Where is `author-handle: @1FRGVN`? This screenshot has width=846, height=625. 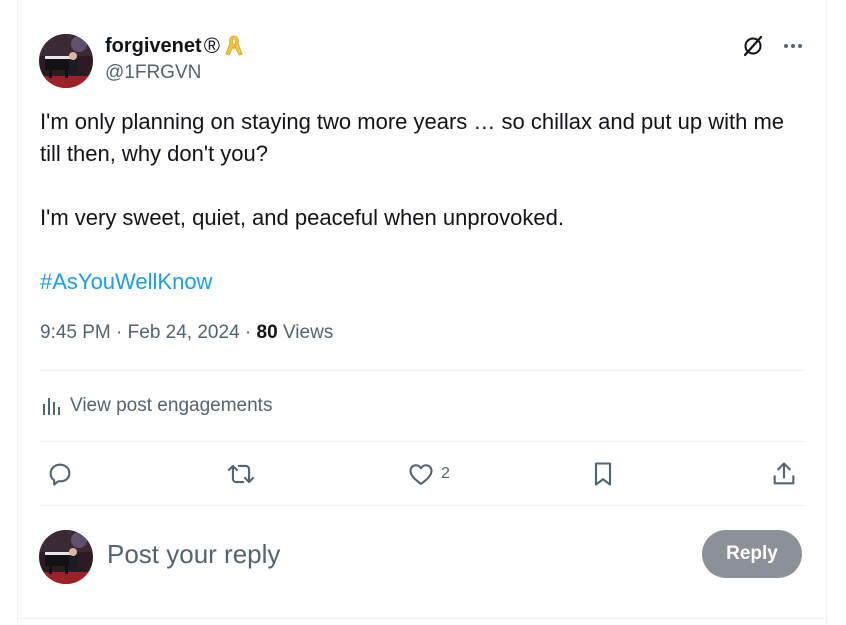
author-handle: @1FRGVN is located at coordinates (153, 73).